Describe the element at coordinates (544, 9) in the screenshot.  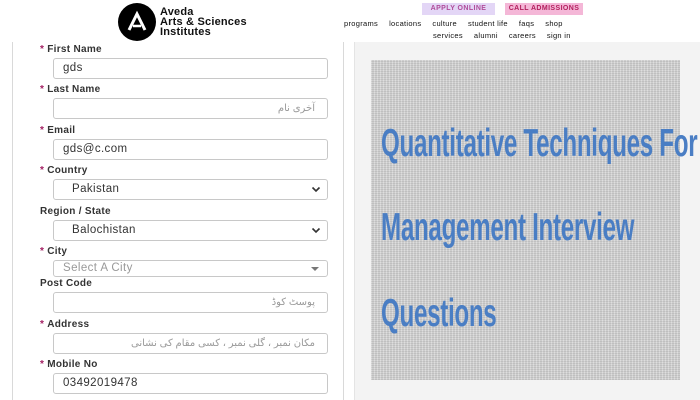
I see `call-admissions-button: CALL ADMISSIONS` at that location.